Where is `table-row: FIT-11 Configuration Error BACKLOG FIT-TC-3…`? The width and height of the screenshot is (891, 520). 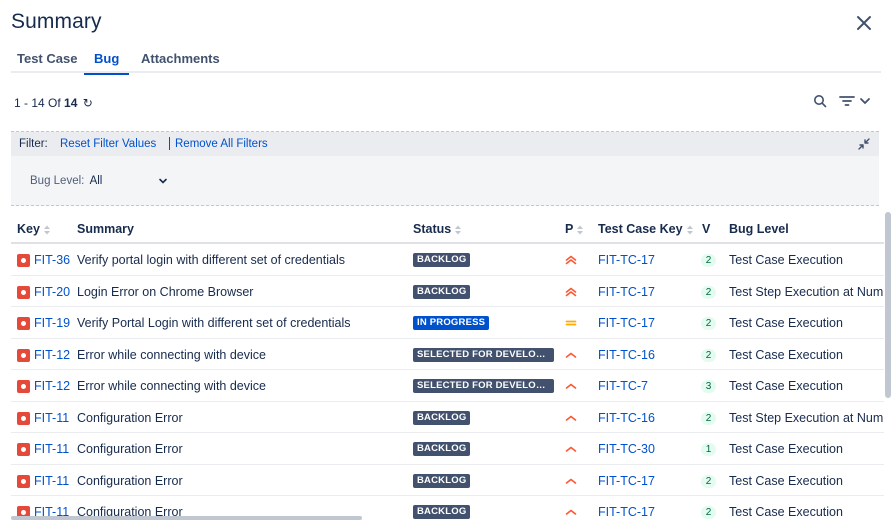 table-row: FIT-11 Configuration Error BACKLOG FIT-TC-3… is located at coordinates (447, 449).